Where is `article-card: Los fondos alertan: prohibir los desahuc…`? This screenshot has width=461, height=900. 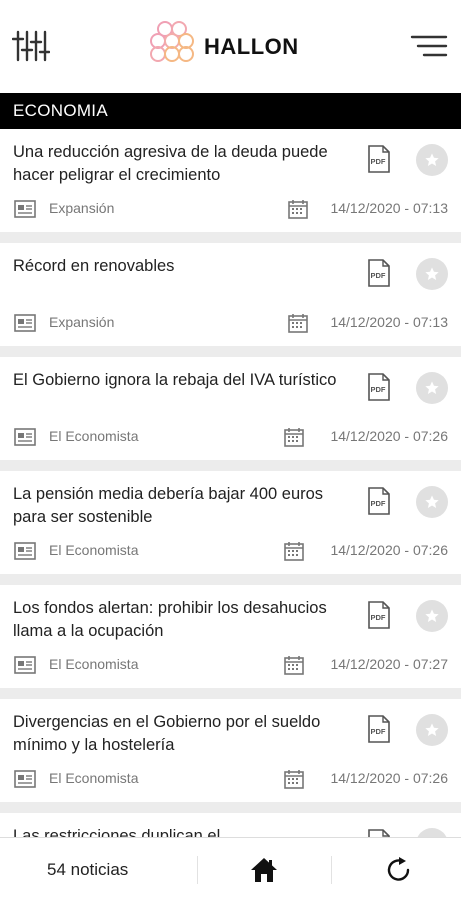
article-card: Los fondos alertan: prohibir los desahuc… is located at coordinates (230, 636).